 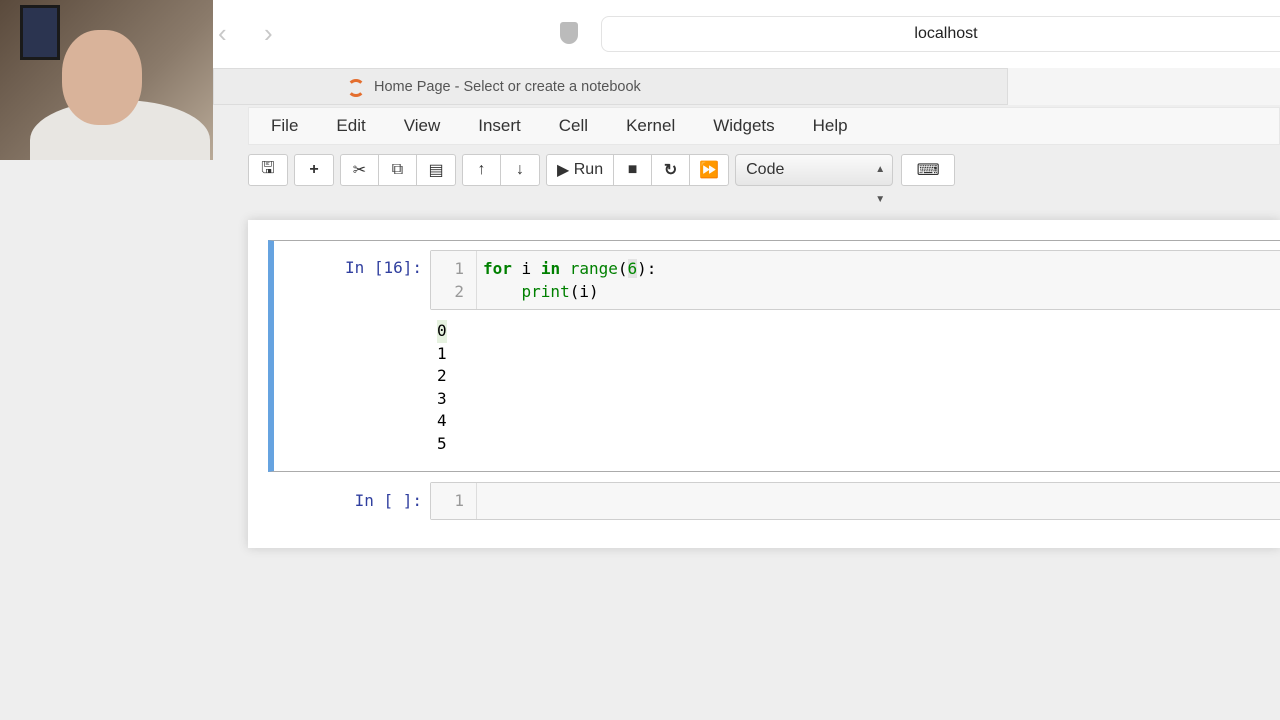 What do you see at coordinates (499, 126) in the screenshot?
I see `menu-insert: Insert` at bounding box center [499, 126].